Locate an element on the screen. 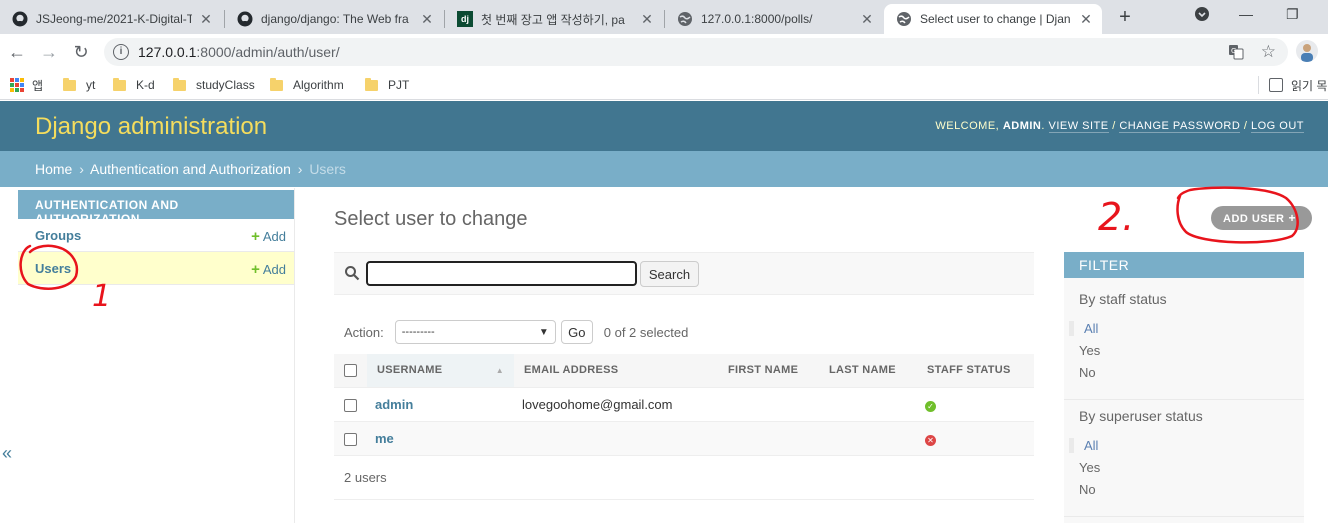 The width and height of the screenshot is (1328, 523). selection-counter: 0 of 2 selected is located at coordinates (646, 332).